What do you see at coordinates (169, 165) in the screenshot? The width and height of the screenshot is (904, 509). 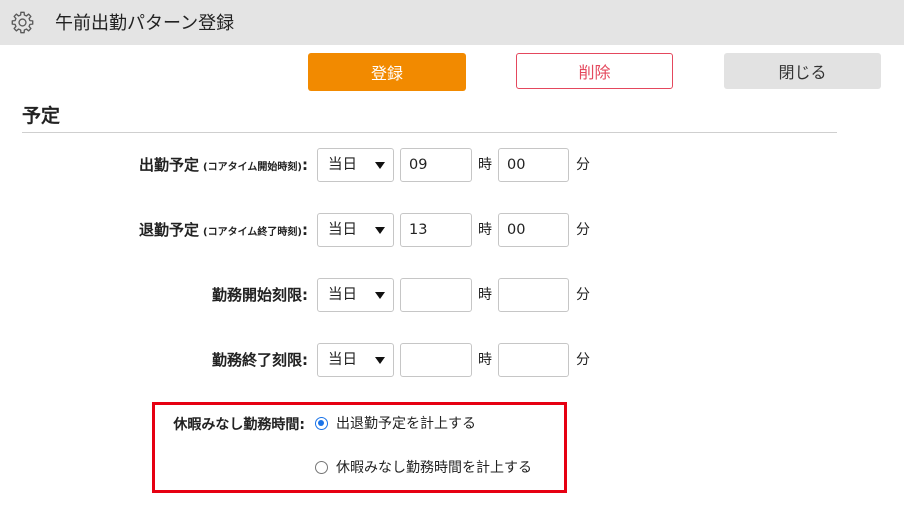 I see `row-label-text: 出勤予定` at bounding box center [169, 165].